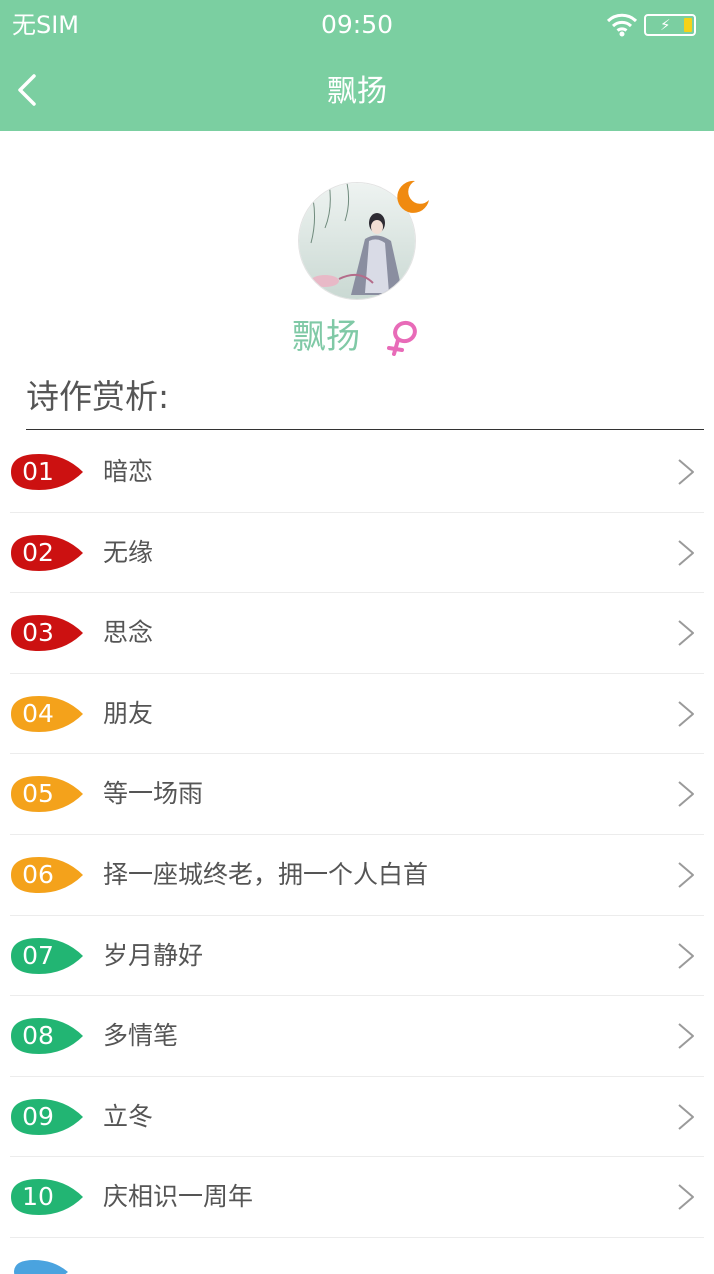 Image resolution: width=714 pixels, height=1274 pixels. I want to click on number-badge: 03, so click(47, 633).